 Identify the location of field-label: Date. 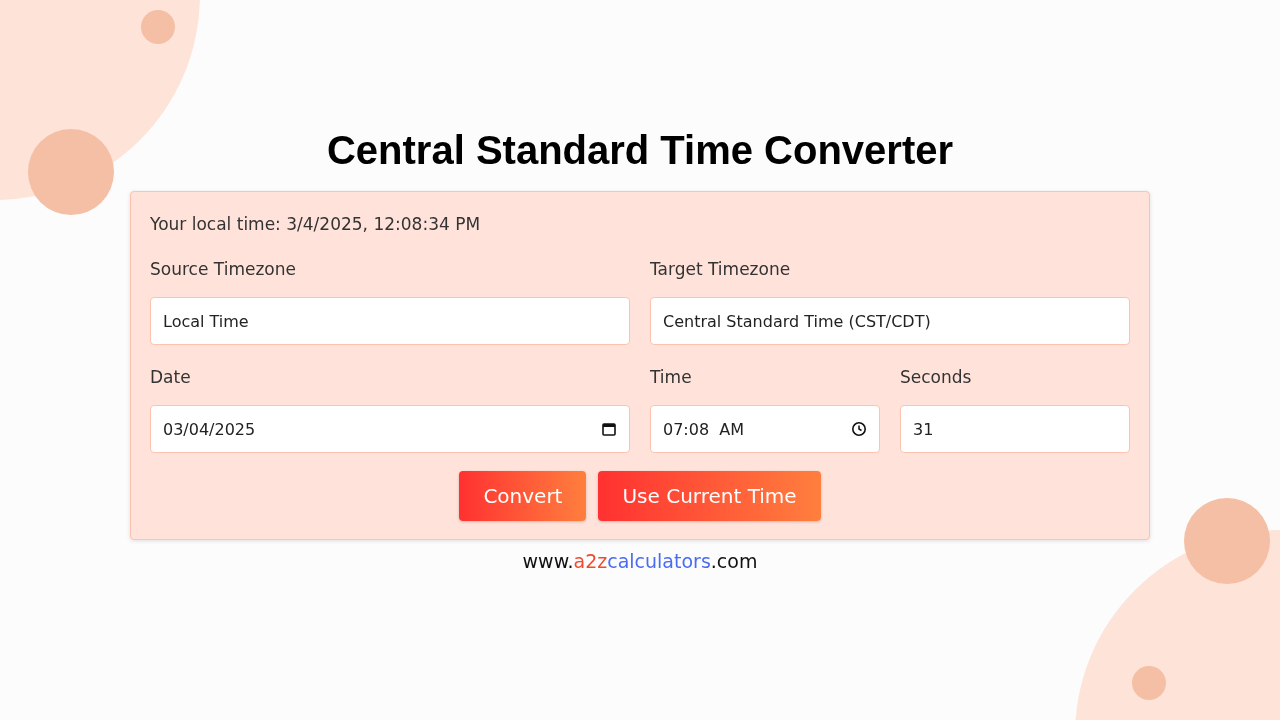
(171, 377).